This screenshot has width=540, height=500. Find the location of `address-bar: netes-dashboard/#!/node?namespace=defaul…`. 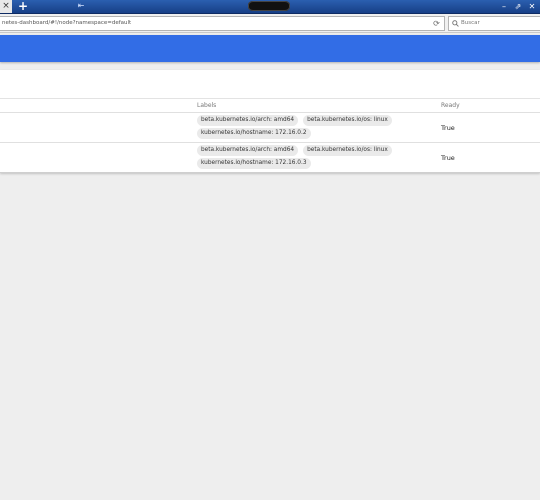

address-bar: netes-dashboard/#!/node?namespace=defaul… is located at coordinates (222, 23).